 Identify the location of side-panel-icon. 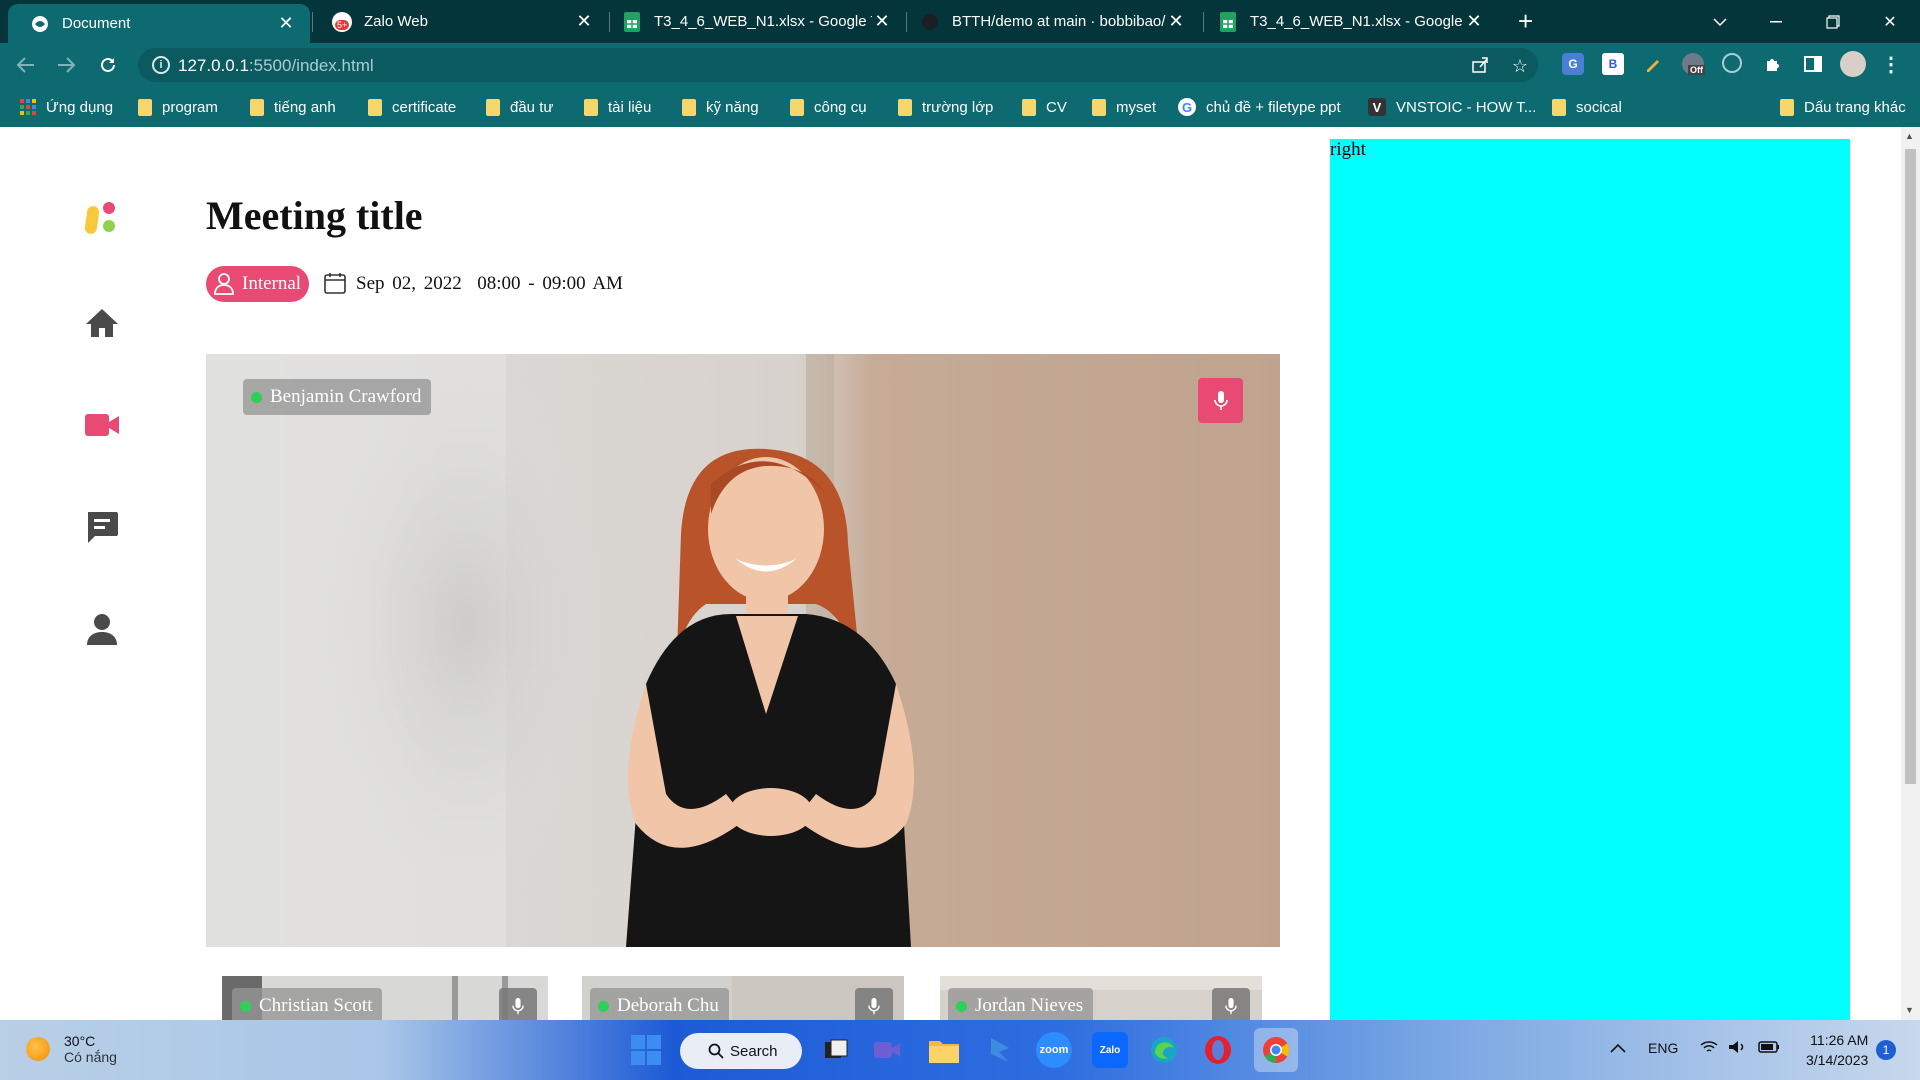
(1813, 64).